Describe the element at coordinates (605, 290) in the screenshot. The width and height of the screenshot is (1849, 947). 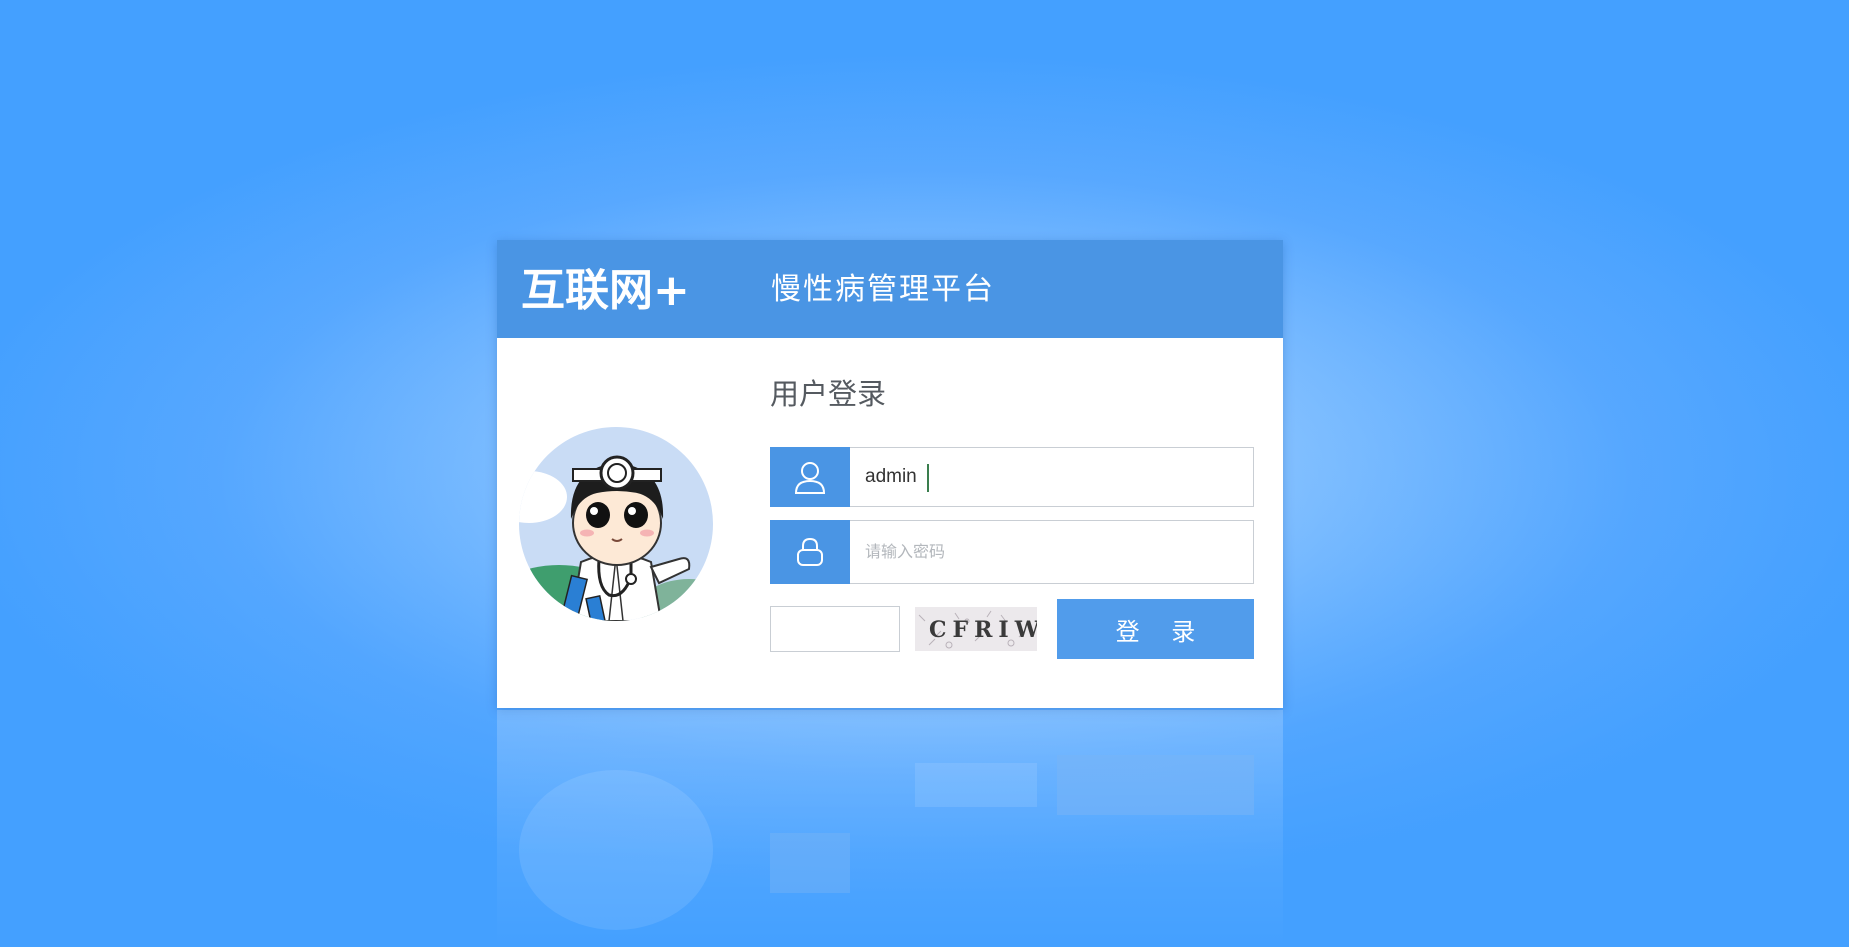
I see `brand-logo: 互联网+` at that location.